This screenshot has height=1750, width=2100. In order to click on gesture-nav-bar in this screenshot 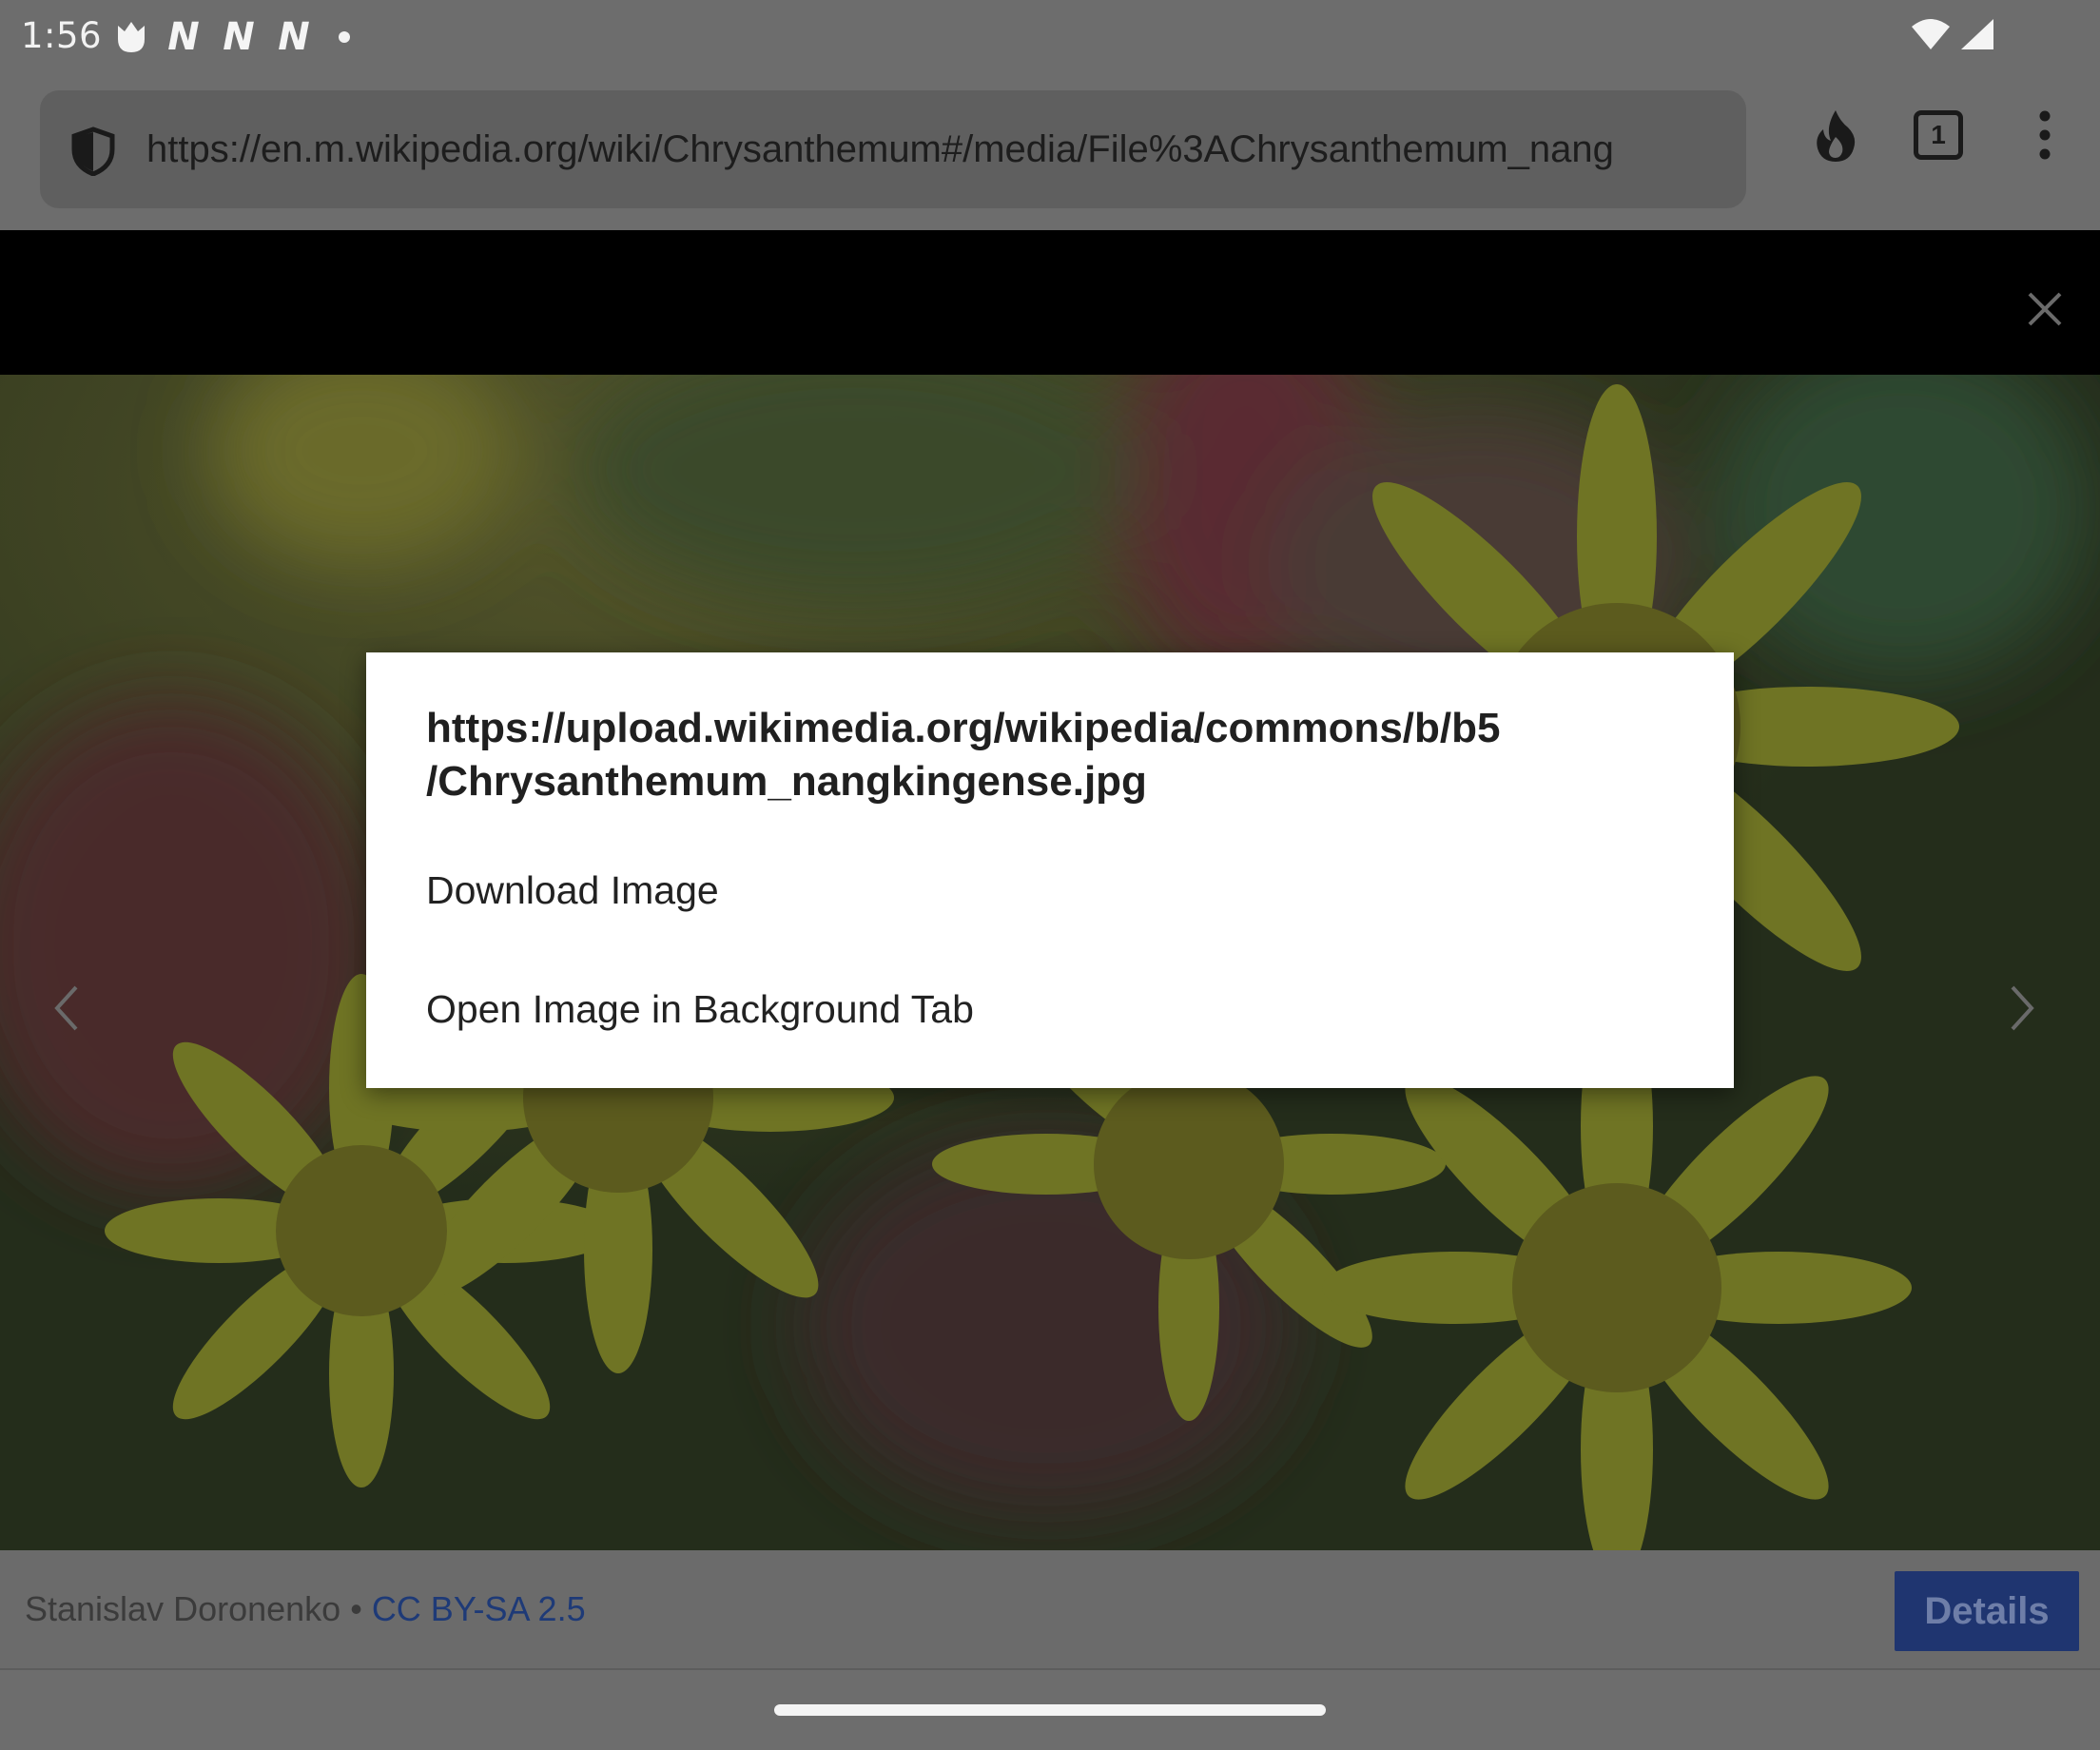, I will do `click(1050, 1710)`.